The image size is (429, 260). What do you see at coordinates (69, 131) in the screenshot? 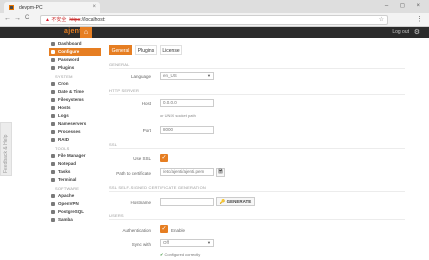
I see `sidebar-item-label: Processes` at bounding box center [69, 131].